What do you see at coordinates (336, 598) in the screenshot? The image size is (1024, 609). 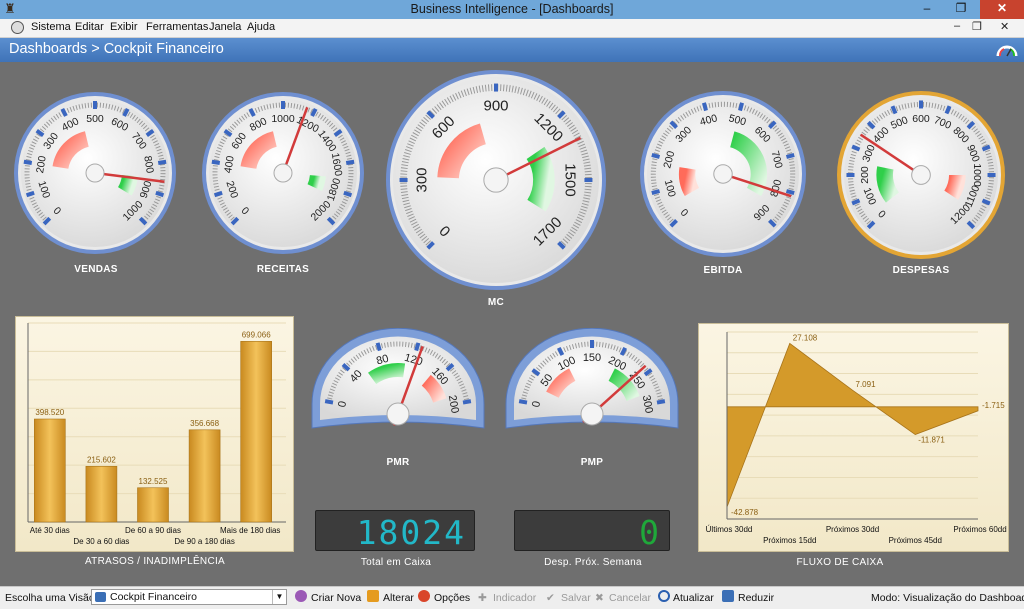 I see `criar-nova-button: Criar Nova` at bounding box center [336, 598].